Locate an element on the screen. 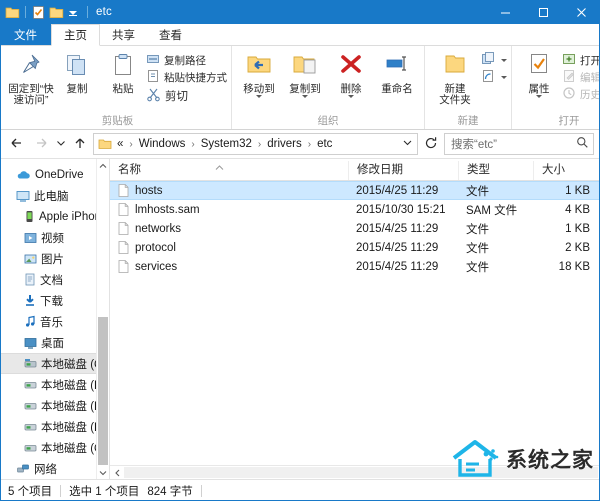  properties-icon is located at coordinates (38, 12).